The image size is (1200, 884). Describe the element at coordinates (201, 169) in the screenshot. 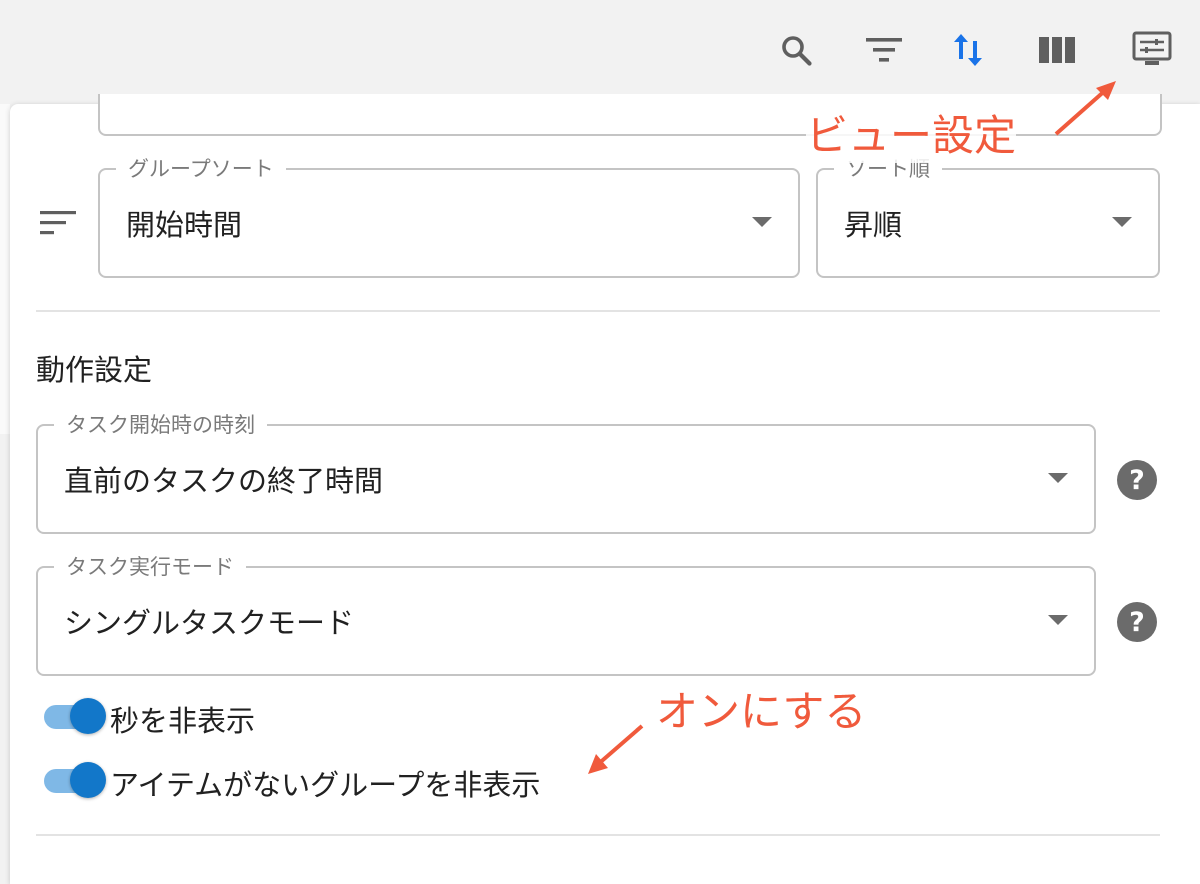

I see `group-sort-legend: グループソート` at that location.